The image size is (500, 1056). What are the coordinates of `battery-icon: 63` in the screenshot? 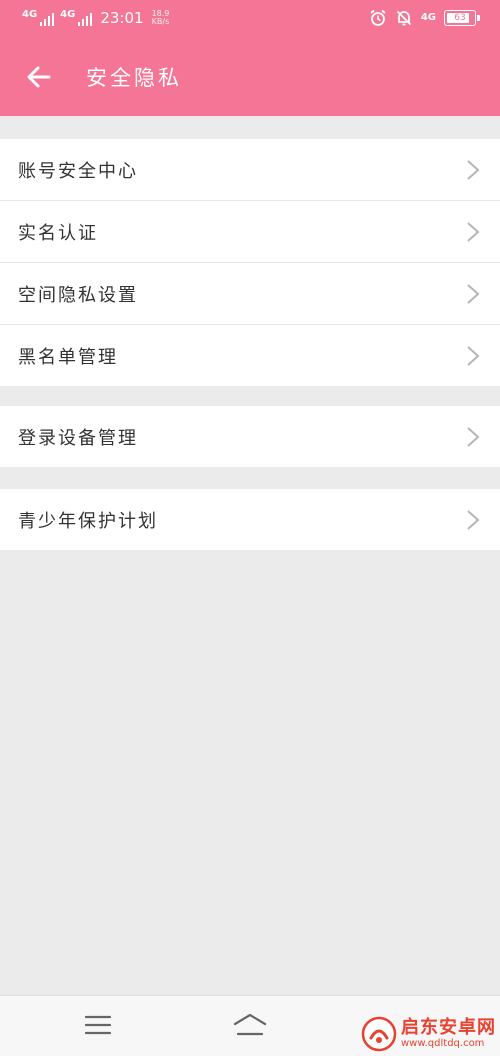 It's located at (462, 18).